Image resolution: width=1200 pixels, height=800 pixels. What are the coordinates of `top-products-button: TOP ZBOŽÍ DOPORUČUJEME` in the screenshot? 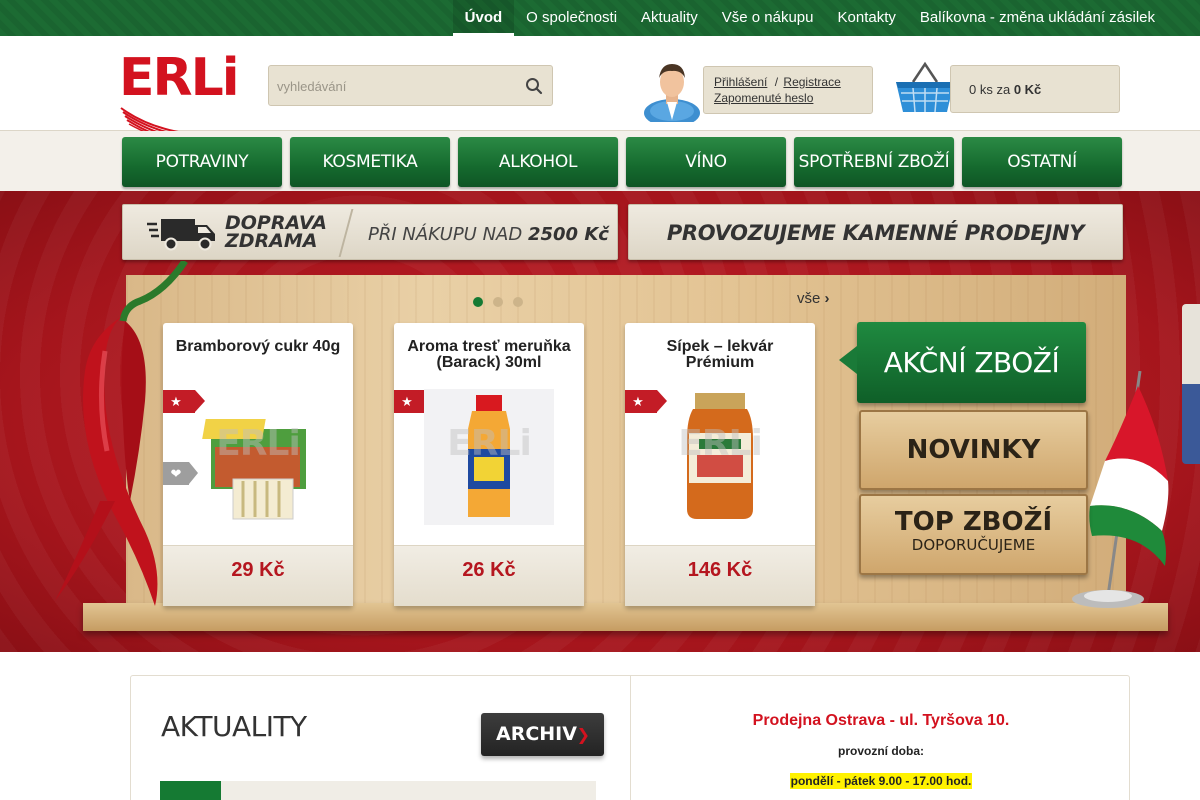 It's located at (973, 534).